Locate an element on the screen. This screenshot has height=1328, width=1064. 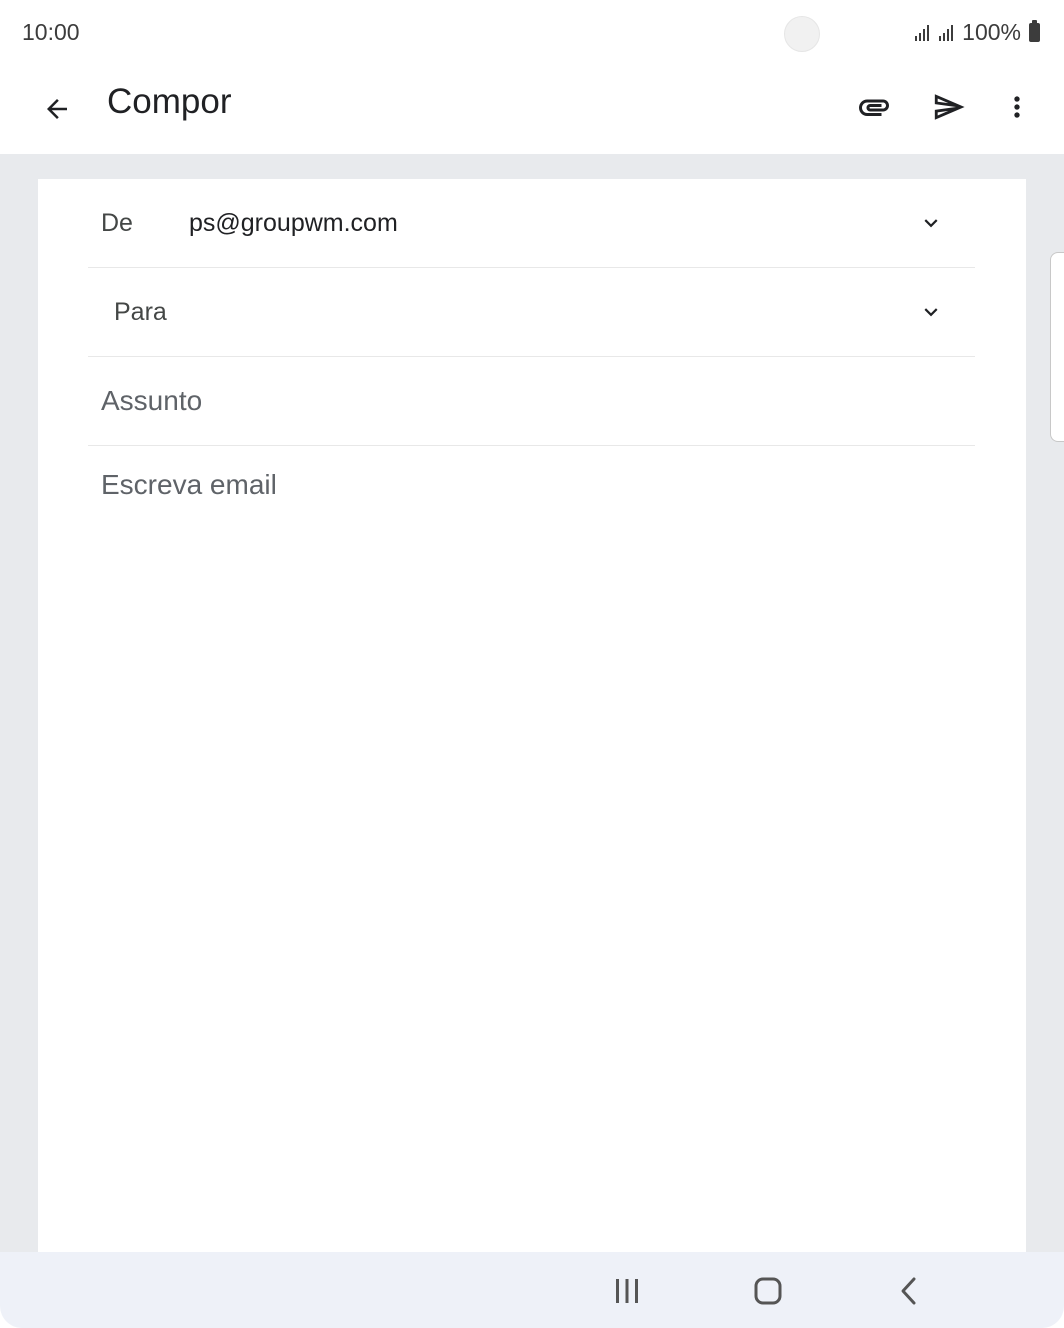
subject-row is located at coordinates (531, 401).